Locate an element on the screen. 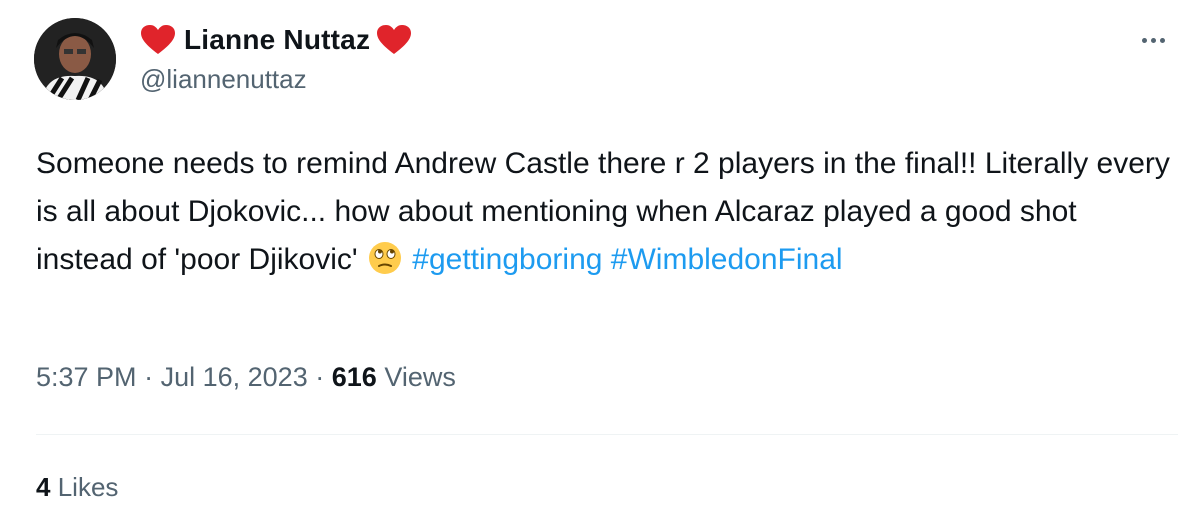 The width and height of the screenshot is (1200, 529). likes-stat: 4 Likes is located at coordinates (77, 487).